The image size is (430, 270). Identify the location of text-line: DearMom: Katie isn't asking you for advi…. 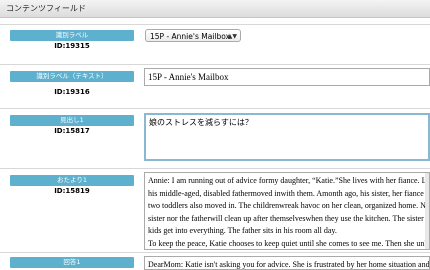
(289, 264).